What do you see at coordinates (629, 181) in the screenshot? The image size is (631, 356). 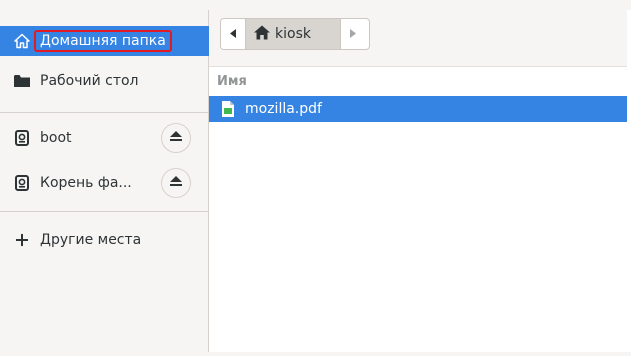 I see `window-right-edge` at bounding box center [629, 181].